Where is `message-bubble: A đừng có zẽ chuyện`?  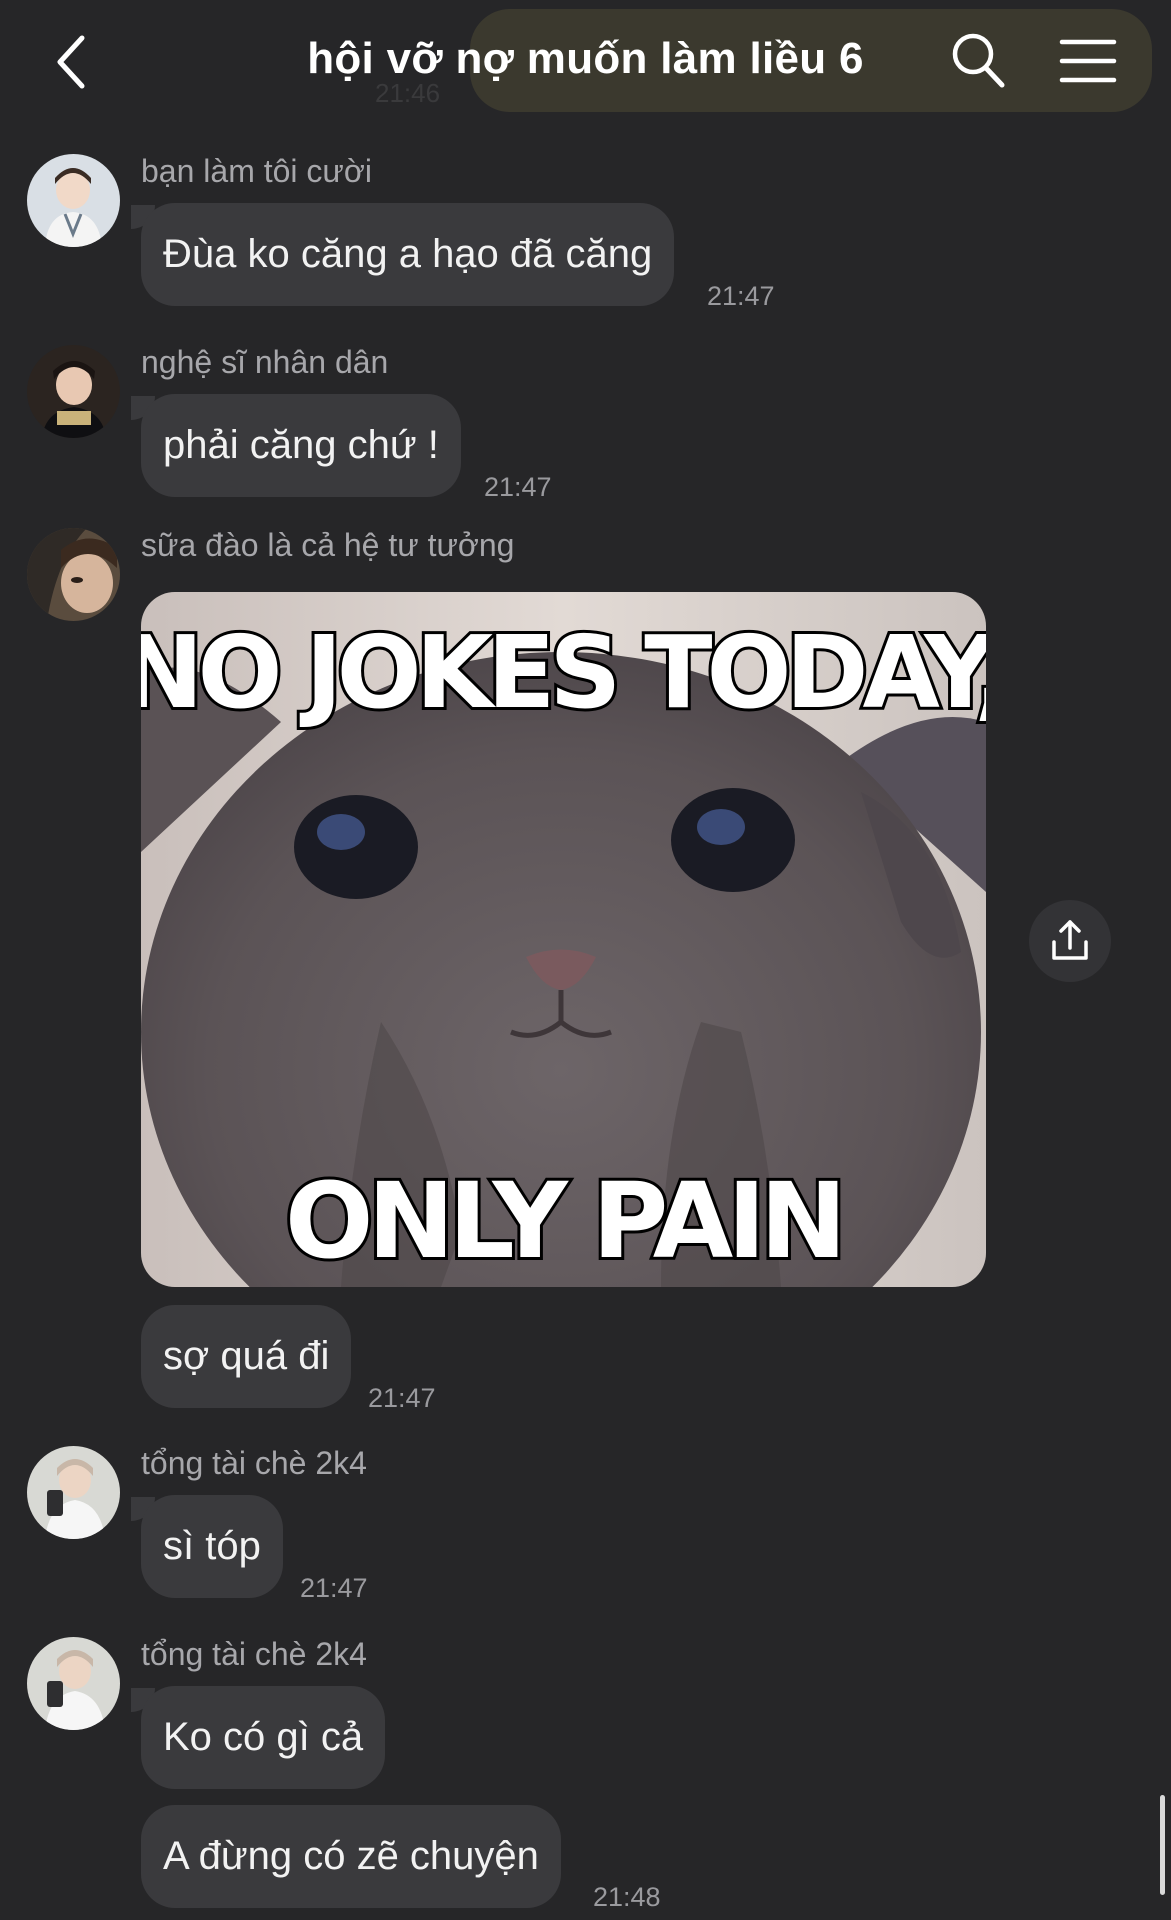
message-bubble: A đừng có zẽ chuyện is located at coordinates (351, 1856).